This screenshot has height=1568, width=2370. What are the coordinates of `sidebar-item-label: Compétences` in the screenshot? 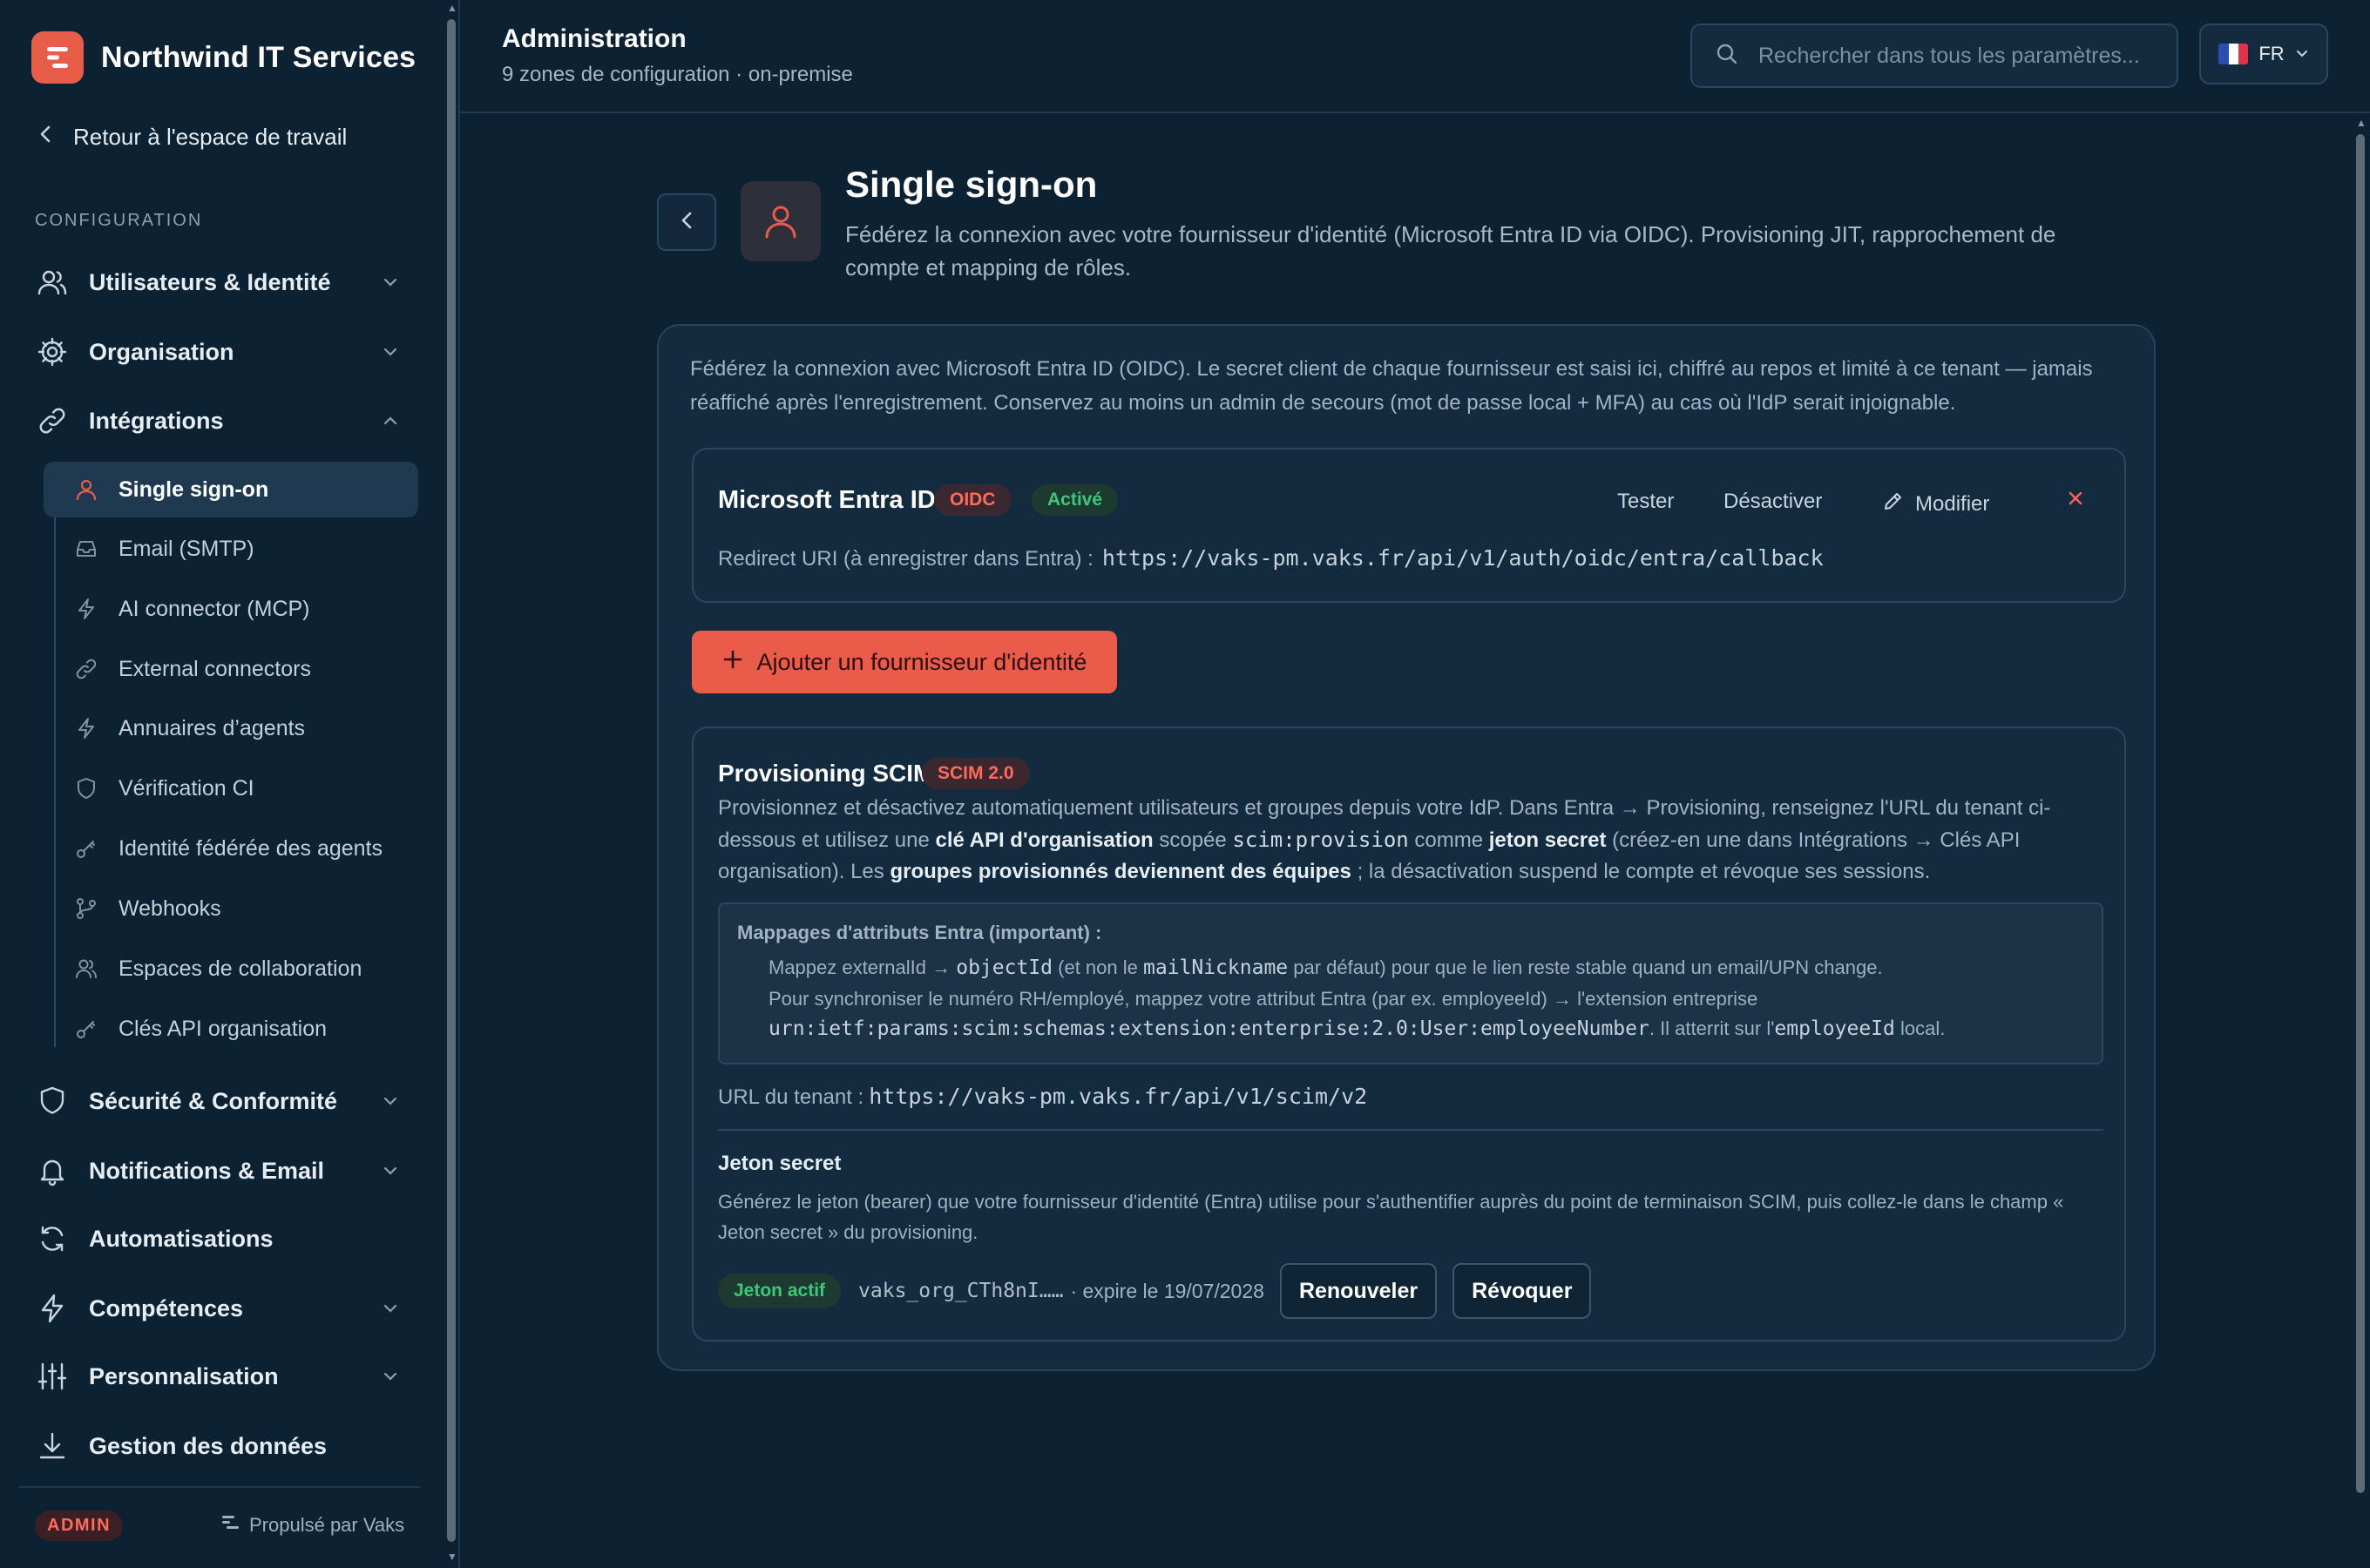 It's located at (166, 1307).